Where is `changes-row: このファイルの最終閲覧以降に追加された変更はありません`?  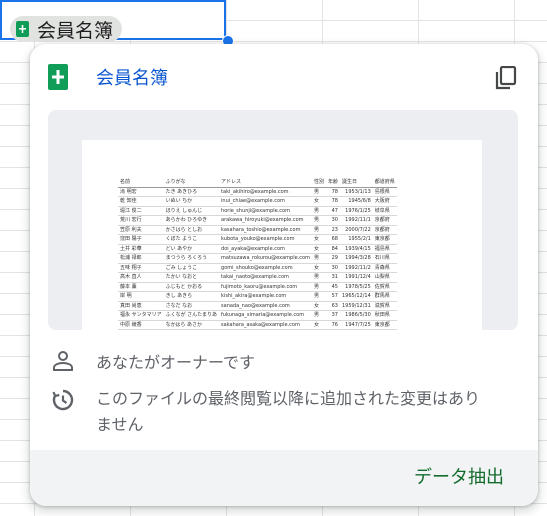
changes-row: このファイルの最終閲覧以降に追加された変更はありません is located at coordinates (272, 412).